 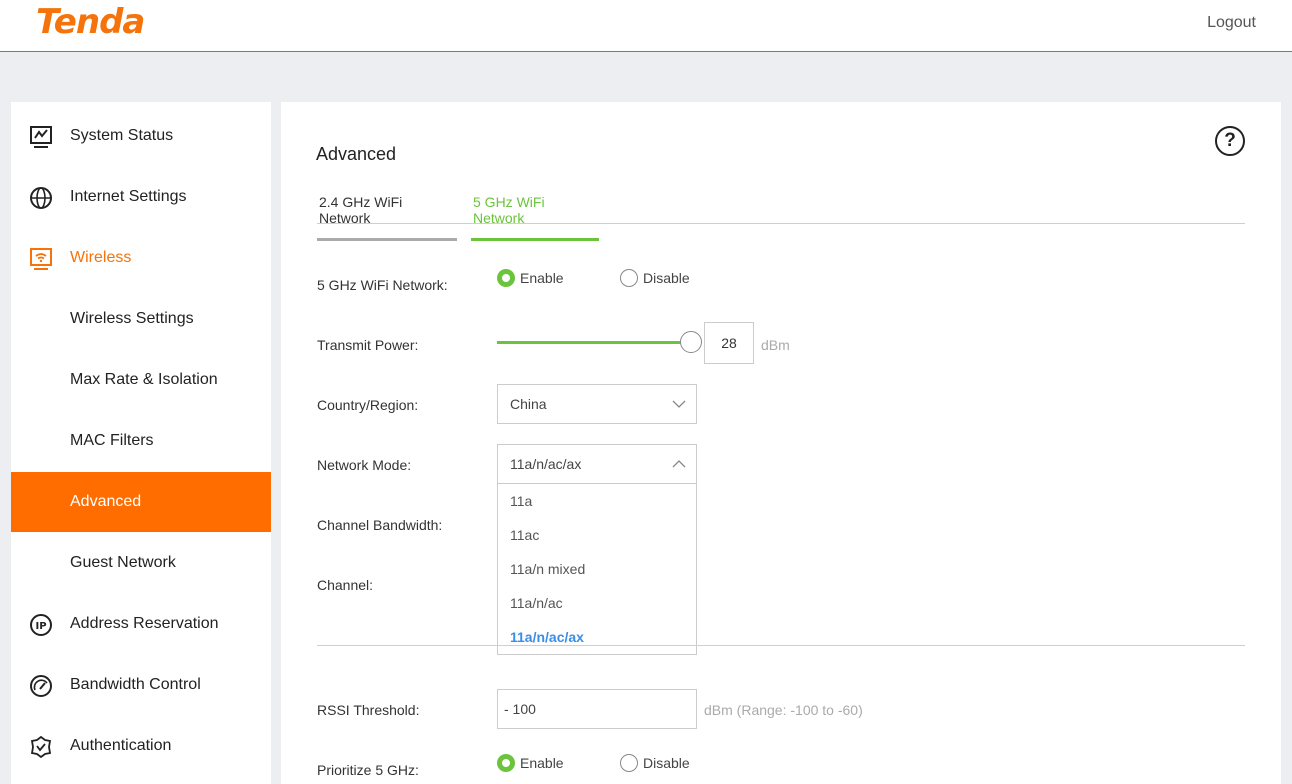 What do you see at coordinates (1231, 23) in the screenshot?
I see `logout-link: Logout` at bounding box center [1231, 23].